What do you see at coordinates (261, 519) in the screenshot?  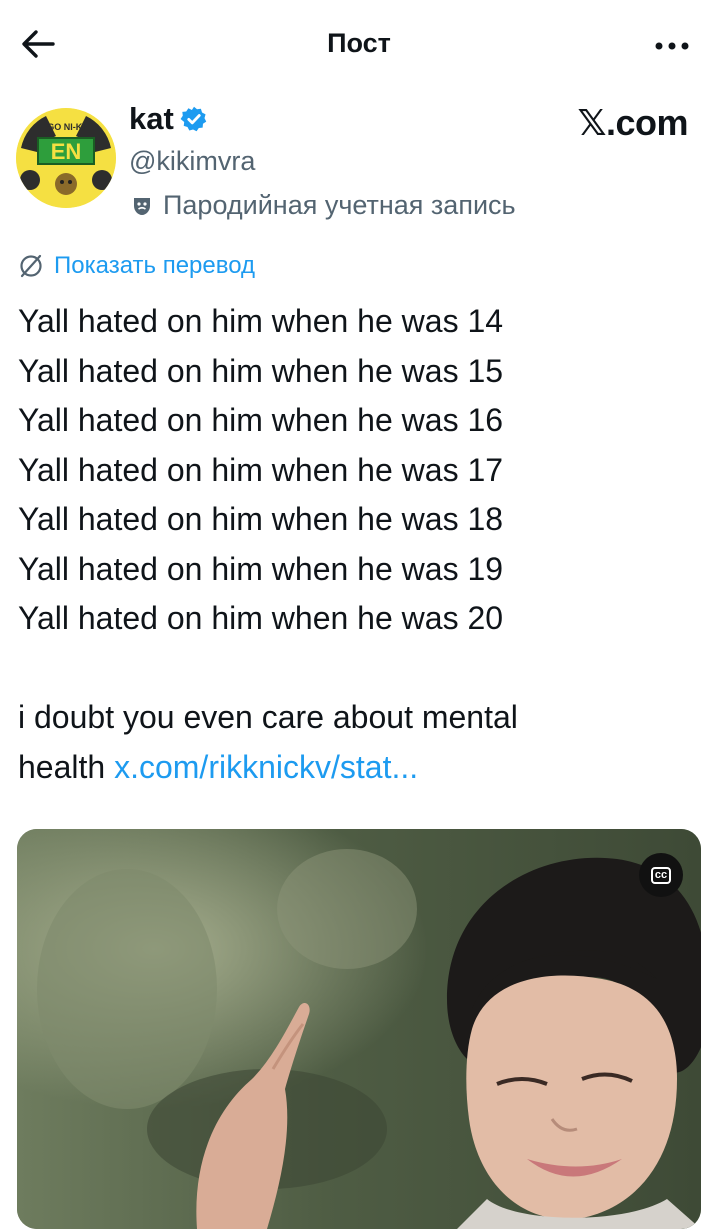 I see `tweet-line: Yall hated on him when he was 18` at bounding box center [261, 519].